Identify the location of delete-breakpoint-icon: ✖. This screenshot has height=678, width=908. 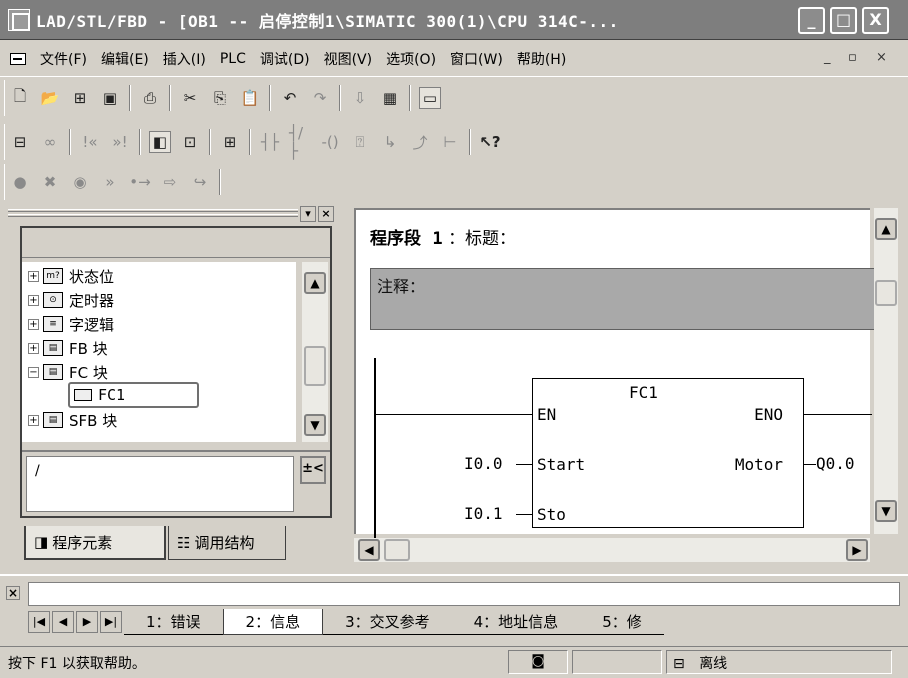
(50, 182).